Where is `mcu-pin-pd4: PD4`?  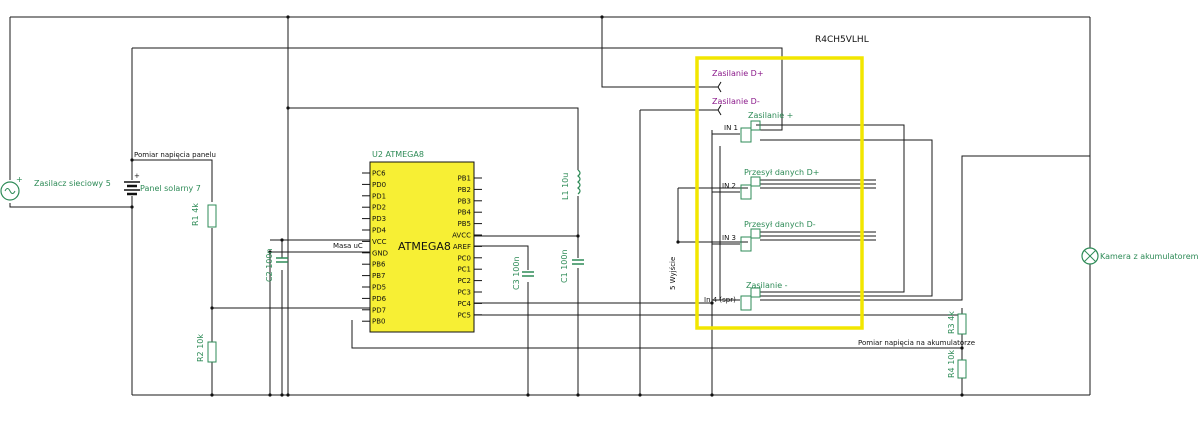 mcu-pin-pd4: PD4 is located at coordinates (379, 231).